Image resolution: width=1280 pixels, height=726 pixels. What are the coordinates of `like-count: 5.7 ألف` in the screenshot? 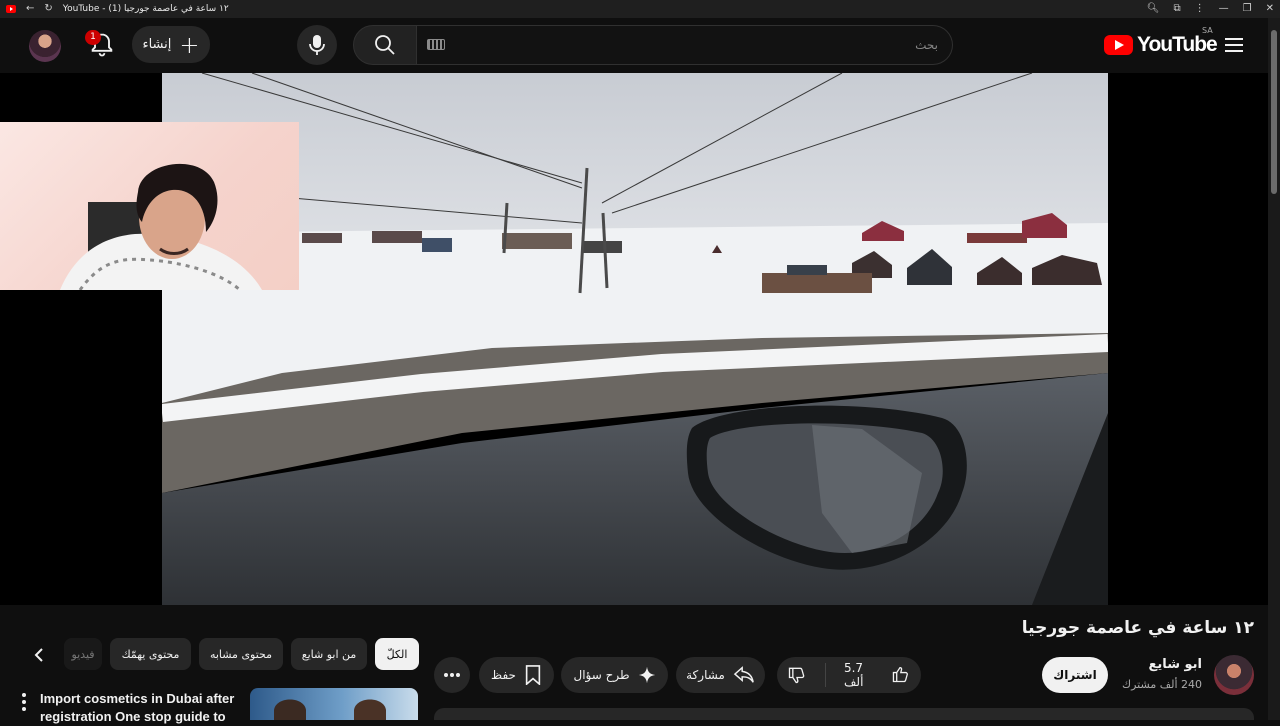 It's located at (853, 675).